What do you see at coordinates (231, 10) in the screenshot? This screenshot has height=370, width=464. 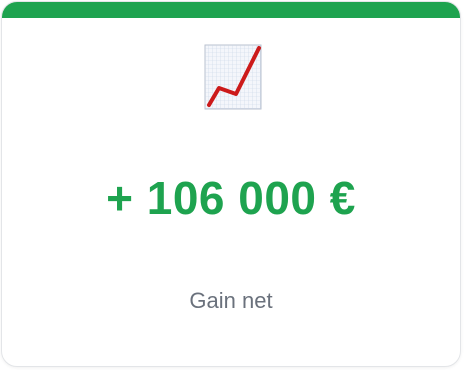 I see `card-accent-bar` at bounding box center [231, 10].